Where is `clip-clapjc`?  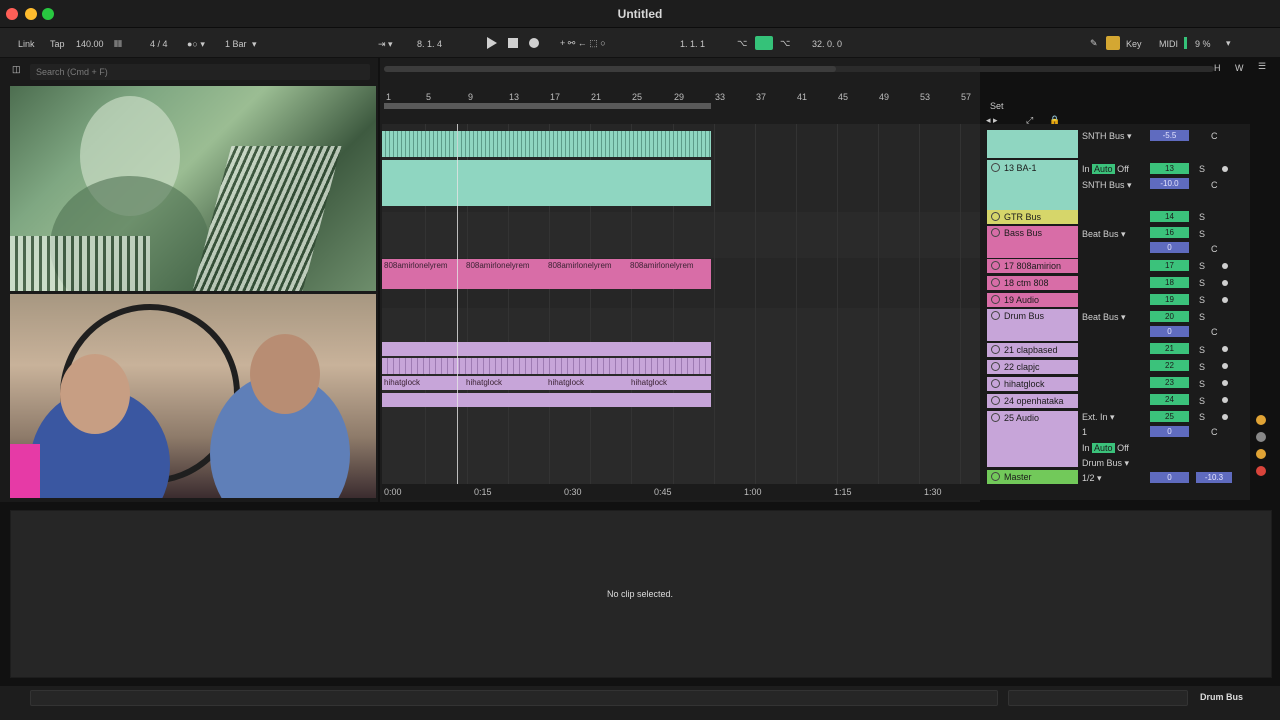
clip-clapjc is located at coordinates (546, 366).